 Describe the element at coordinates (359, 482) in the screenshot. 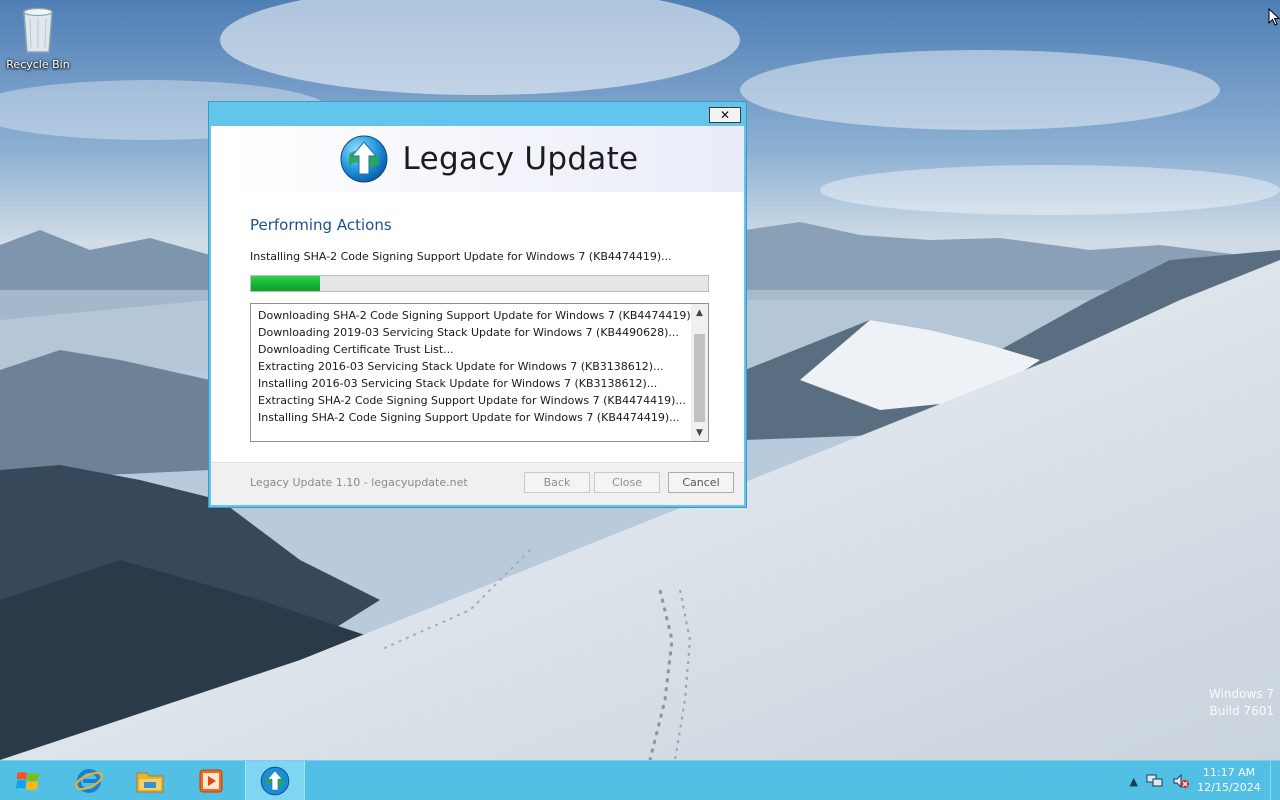

I see `version-text: Legacy Update 1.10 - legacyupdate.net` at that location.